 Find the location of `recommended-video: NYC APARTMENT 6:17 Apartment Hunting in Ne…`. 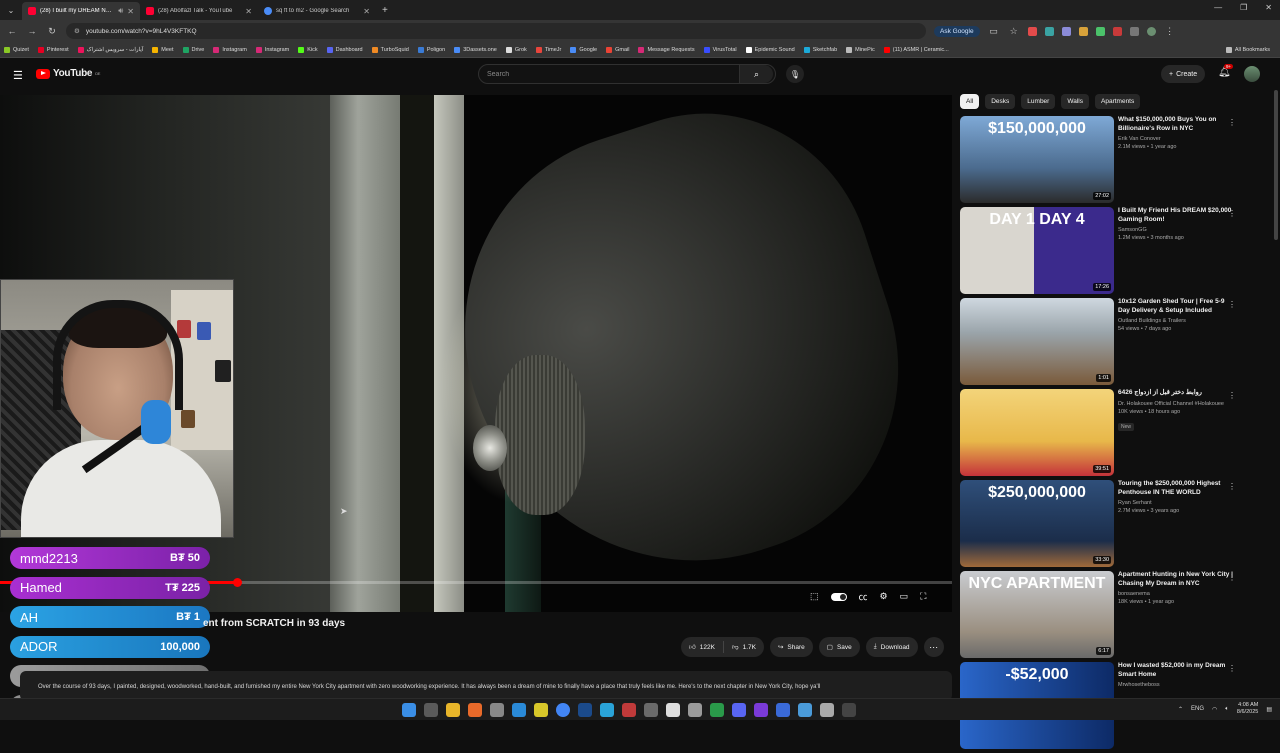

recommended-video: NYC APARTMENT 6:17 Apartment Hunting in Ne… is located at coordinates (1103, 616).